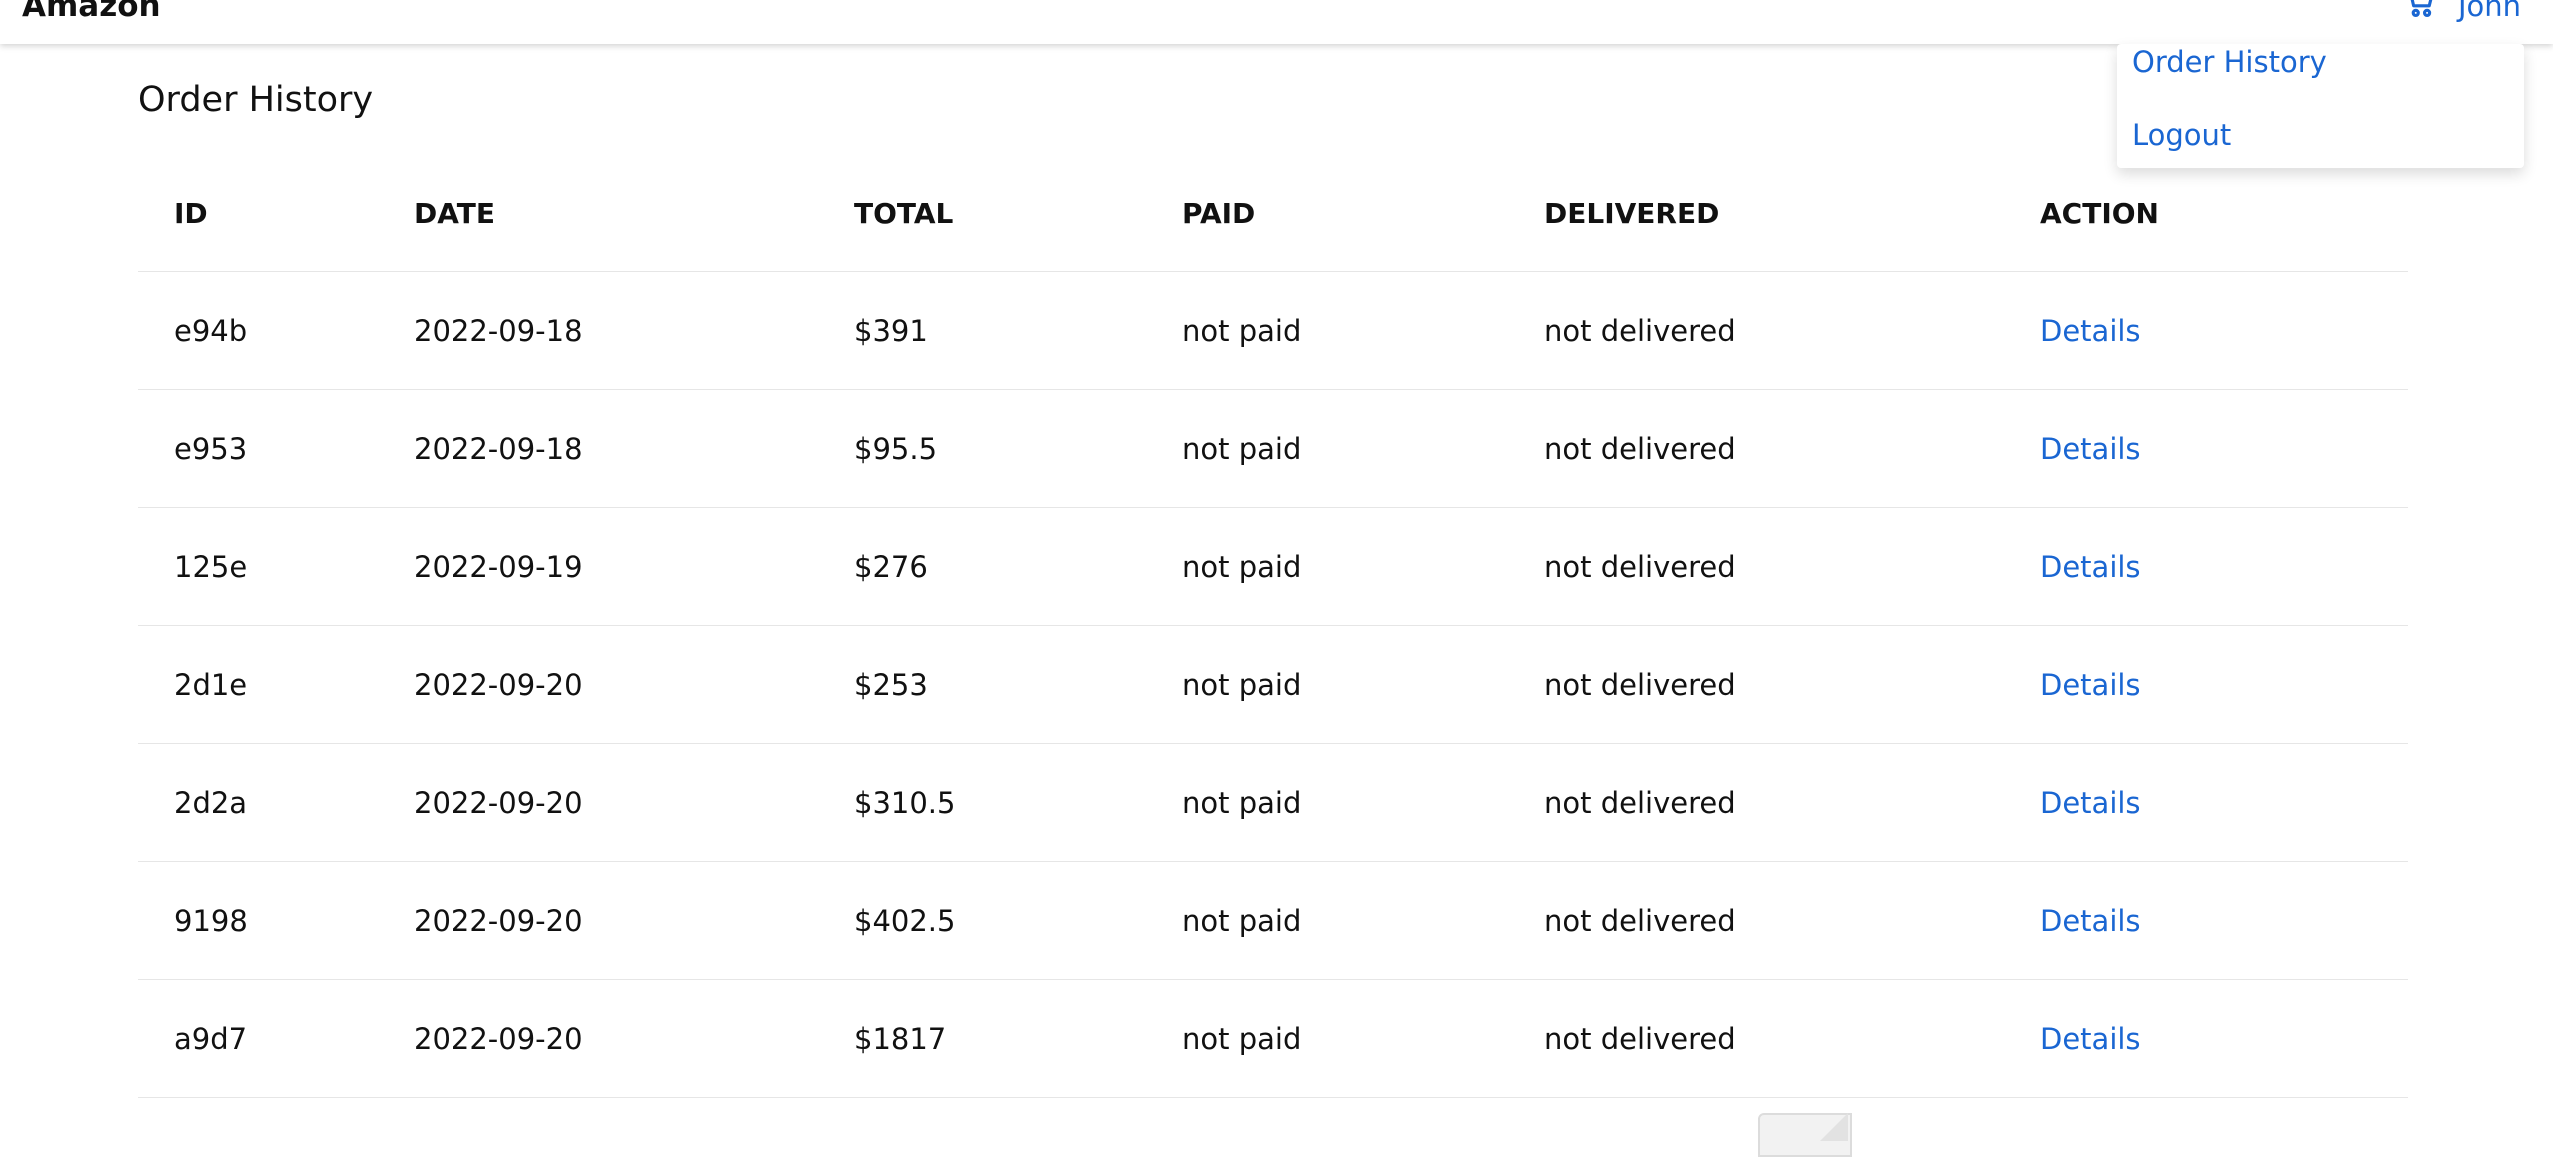 This screenshot has width=2553, height=1157. What do you see at coordinates (1834, 1127) in the screenshot?
I see `page-corner-fold` at bounding box center [1834, 1127].